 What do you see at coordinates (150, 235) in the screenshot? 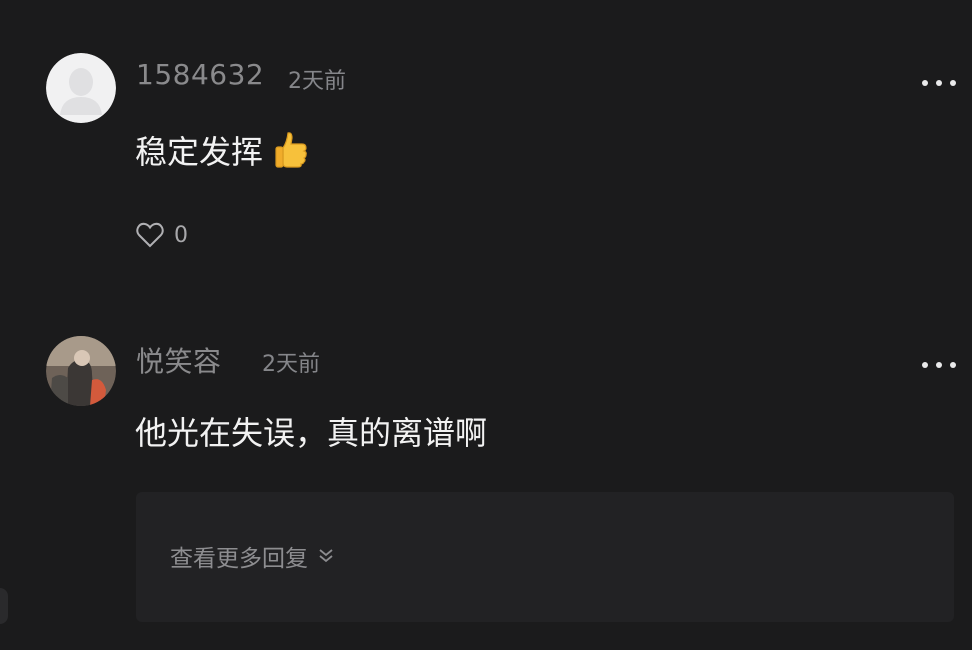
I see `heart-icon` at bounding box center [150, 235].